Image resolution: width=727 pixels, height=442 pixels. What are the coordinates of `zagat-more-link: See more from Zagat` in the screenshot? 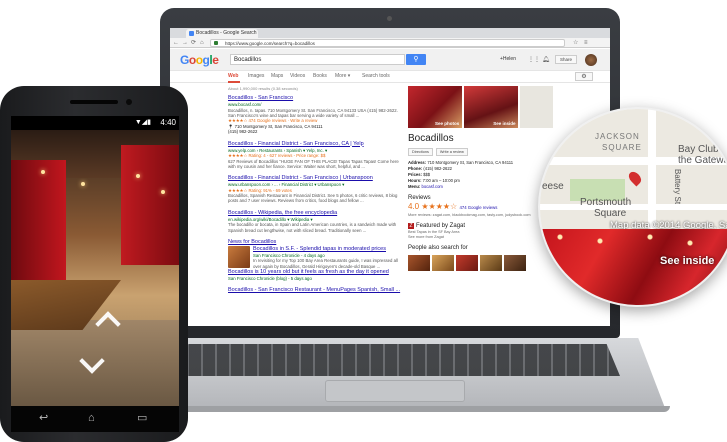 It's located at (480, 237).